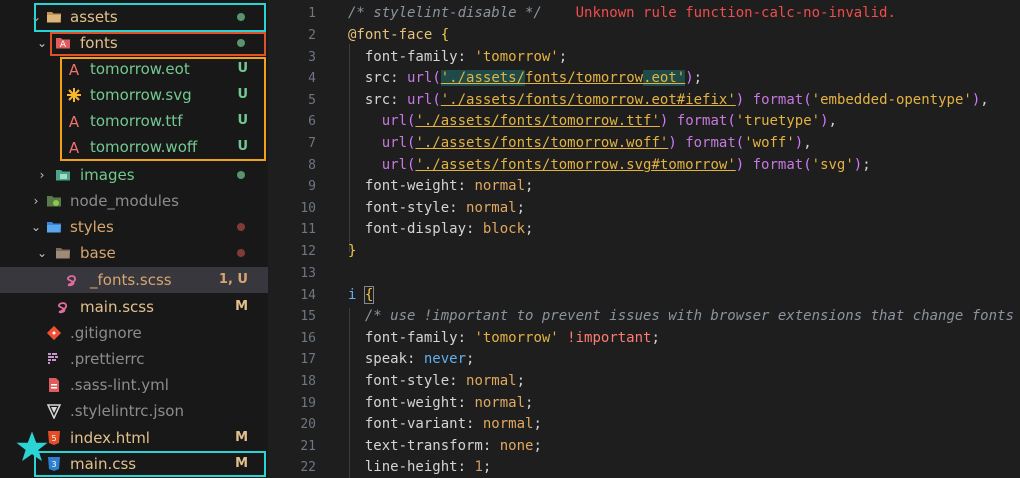 This screenshot has width=1020, height=478. I want to click on tree-item-label: .gitignore, so click(106, 333).